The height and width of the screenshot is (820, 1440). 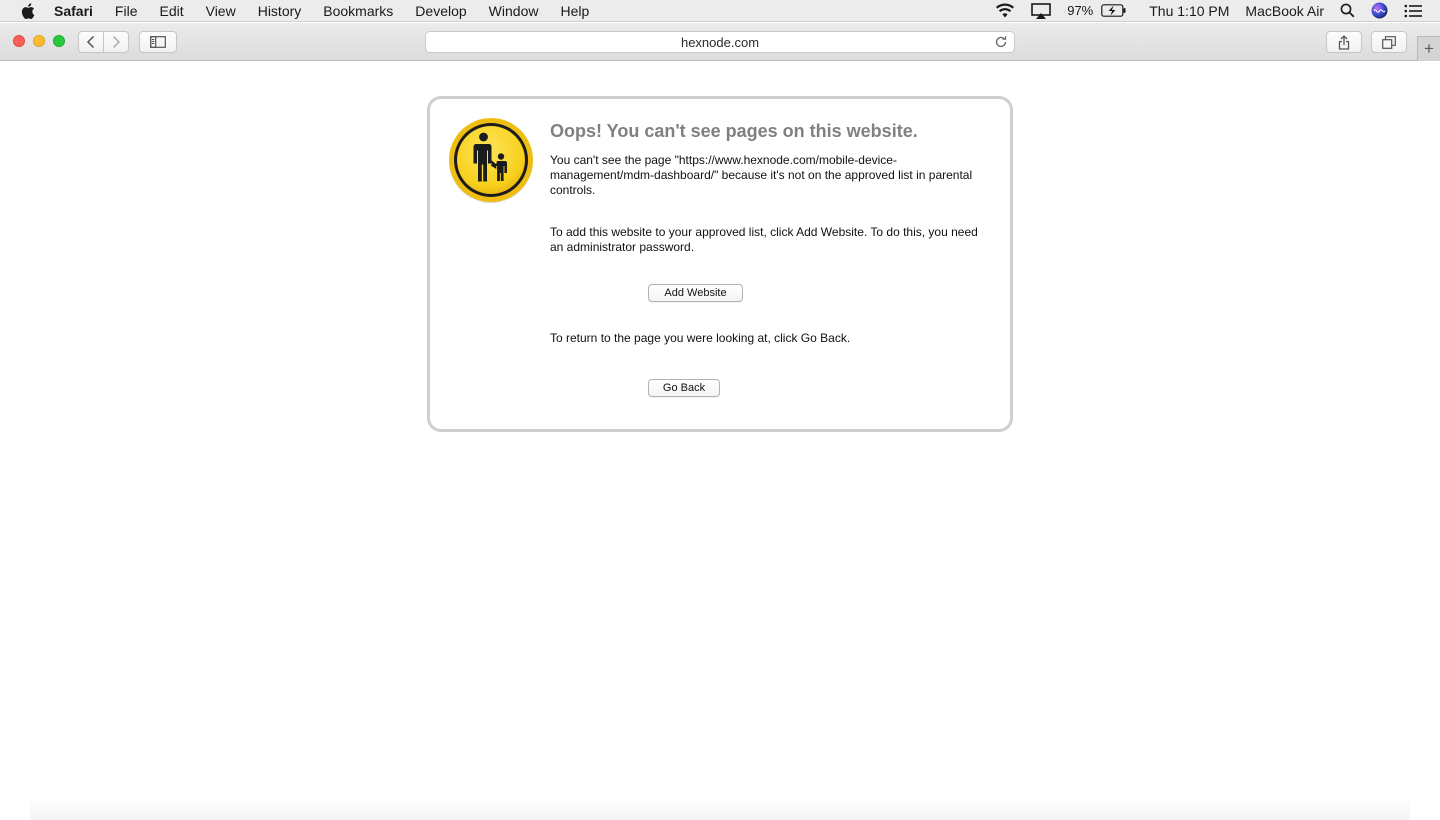 I want to click on sidebar-toggle-button, so click(x=158, y=42).